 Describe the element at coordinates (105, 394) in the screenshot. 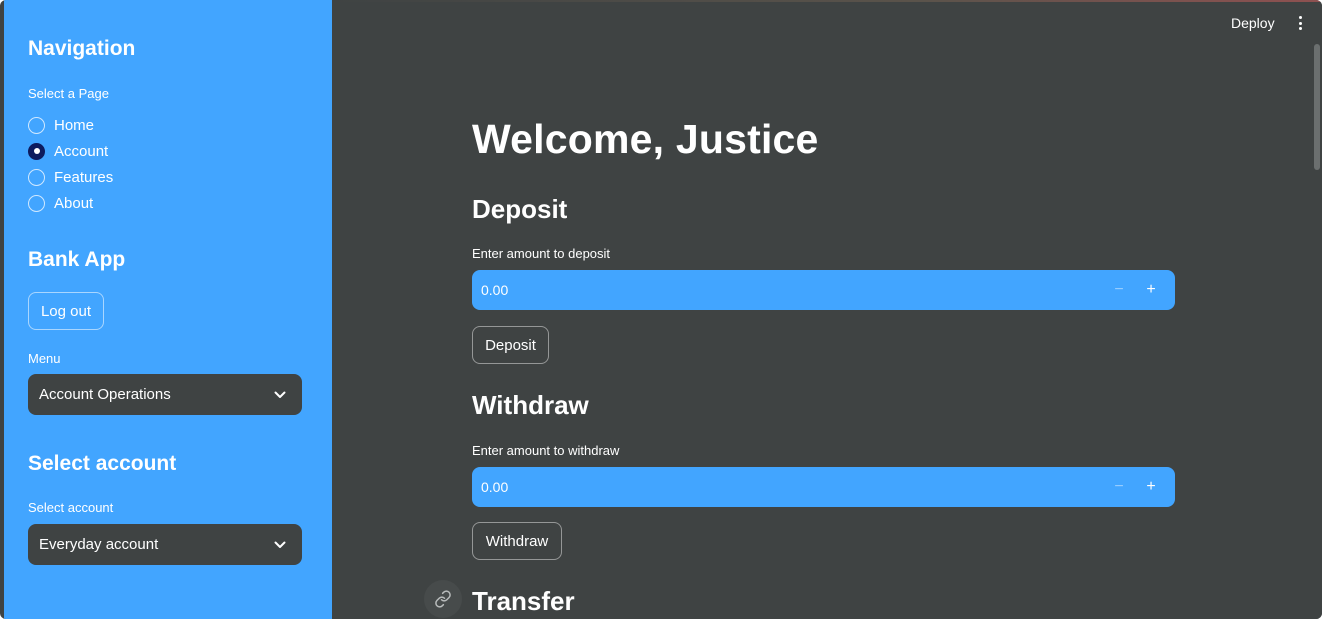

I see `menu-select-value: Account Operations` at that location.